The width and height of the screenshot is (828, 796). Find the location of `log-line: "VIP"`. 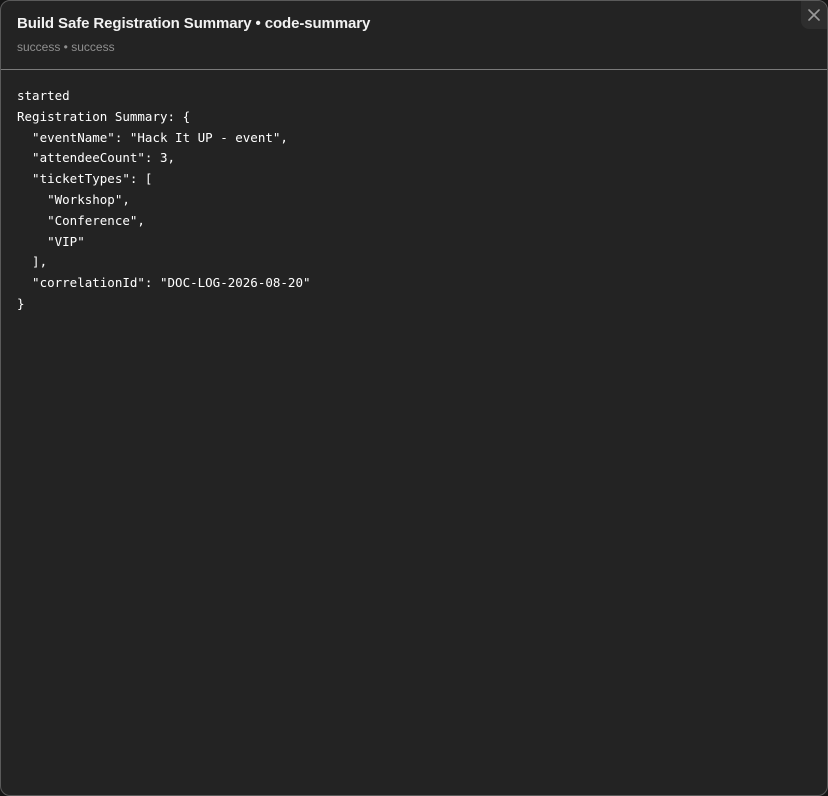

log-line: "VIP" is located at coordinates (51, 241).